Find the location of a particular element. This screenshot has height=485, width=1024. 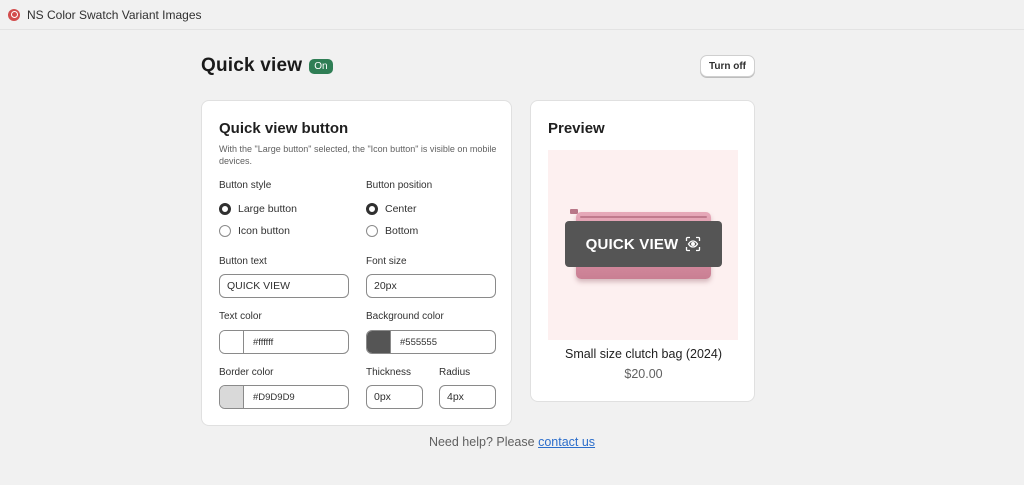

text-color-field: #ffffff is located at coordinates (284, 342).